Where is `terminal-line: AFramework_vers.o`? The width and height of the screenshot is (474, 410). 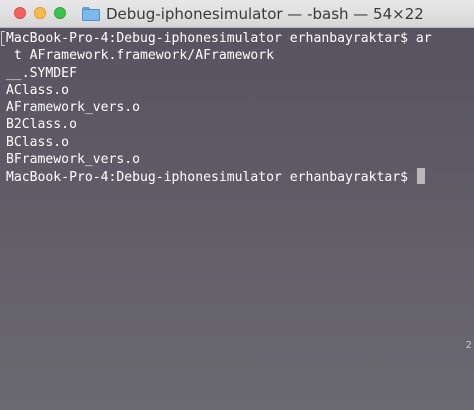 terminal-line: AFramework_vers.o is located at coordinates (73, 108).